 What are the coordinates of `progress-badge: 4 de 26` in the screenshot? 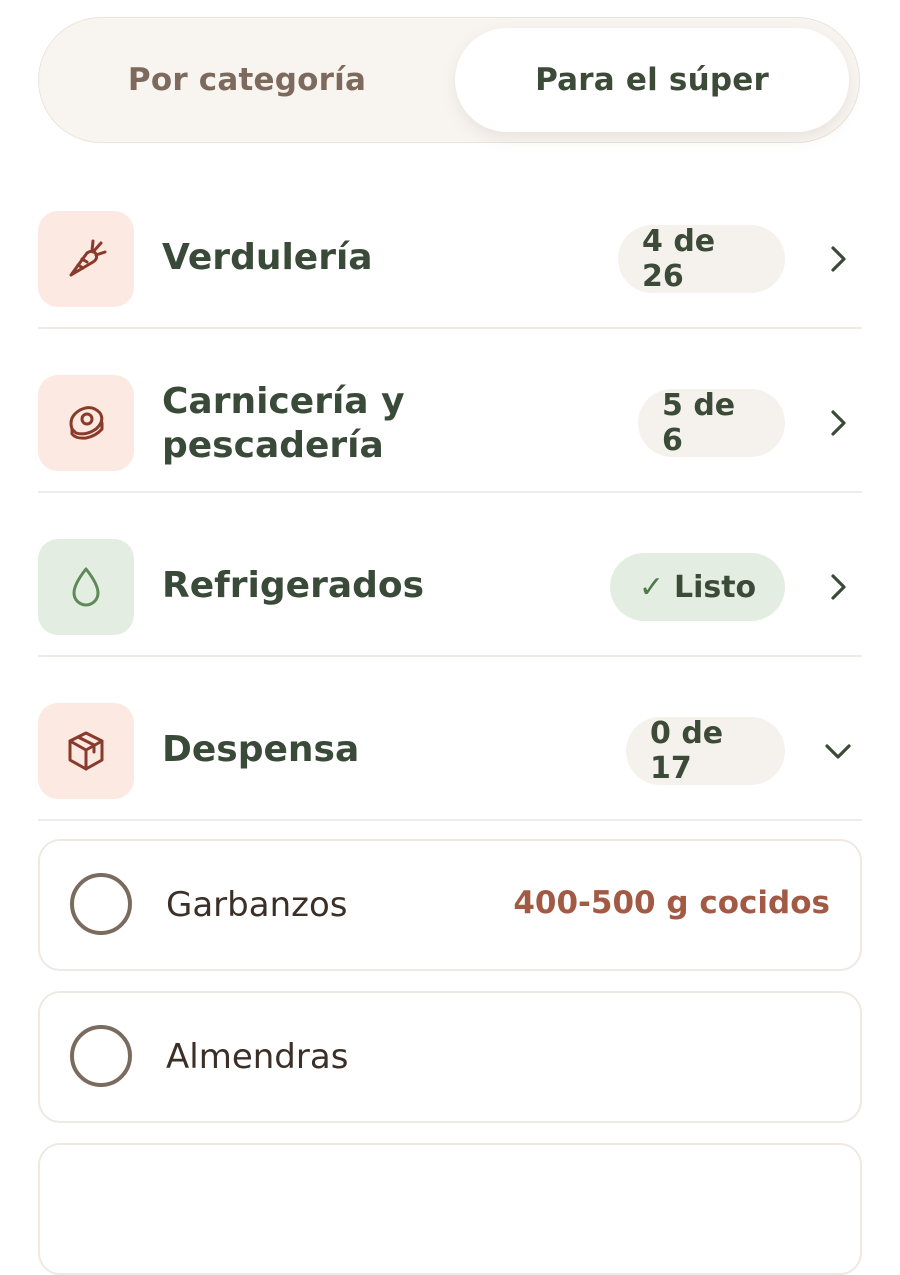 It's located at (701, 259).